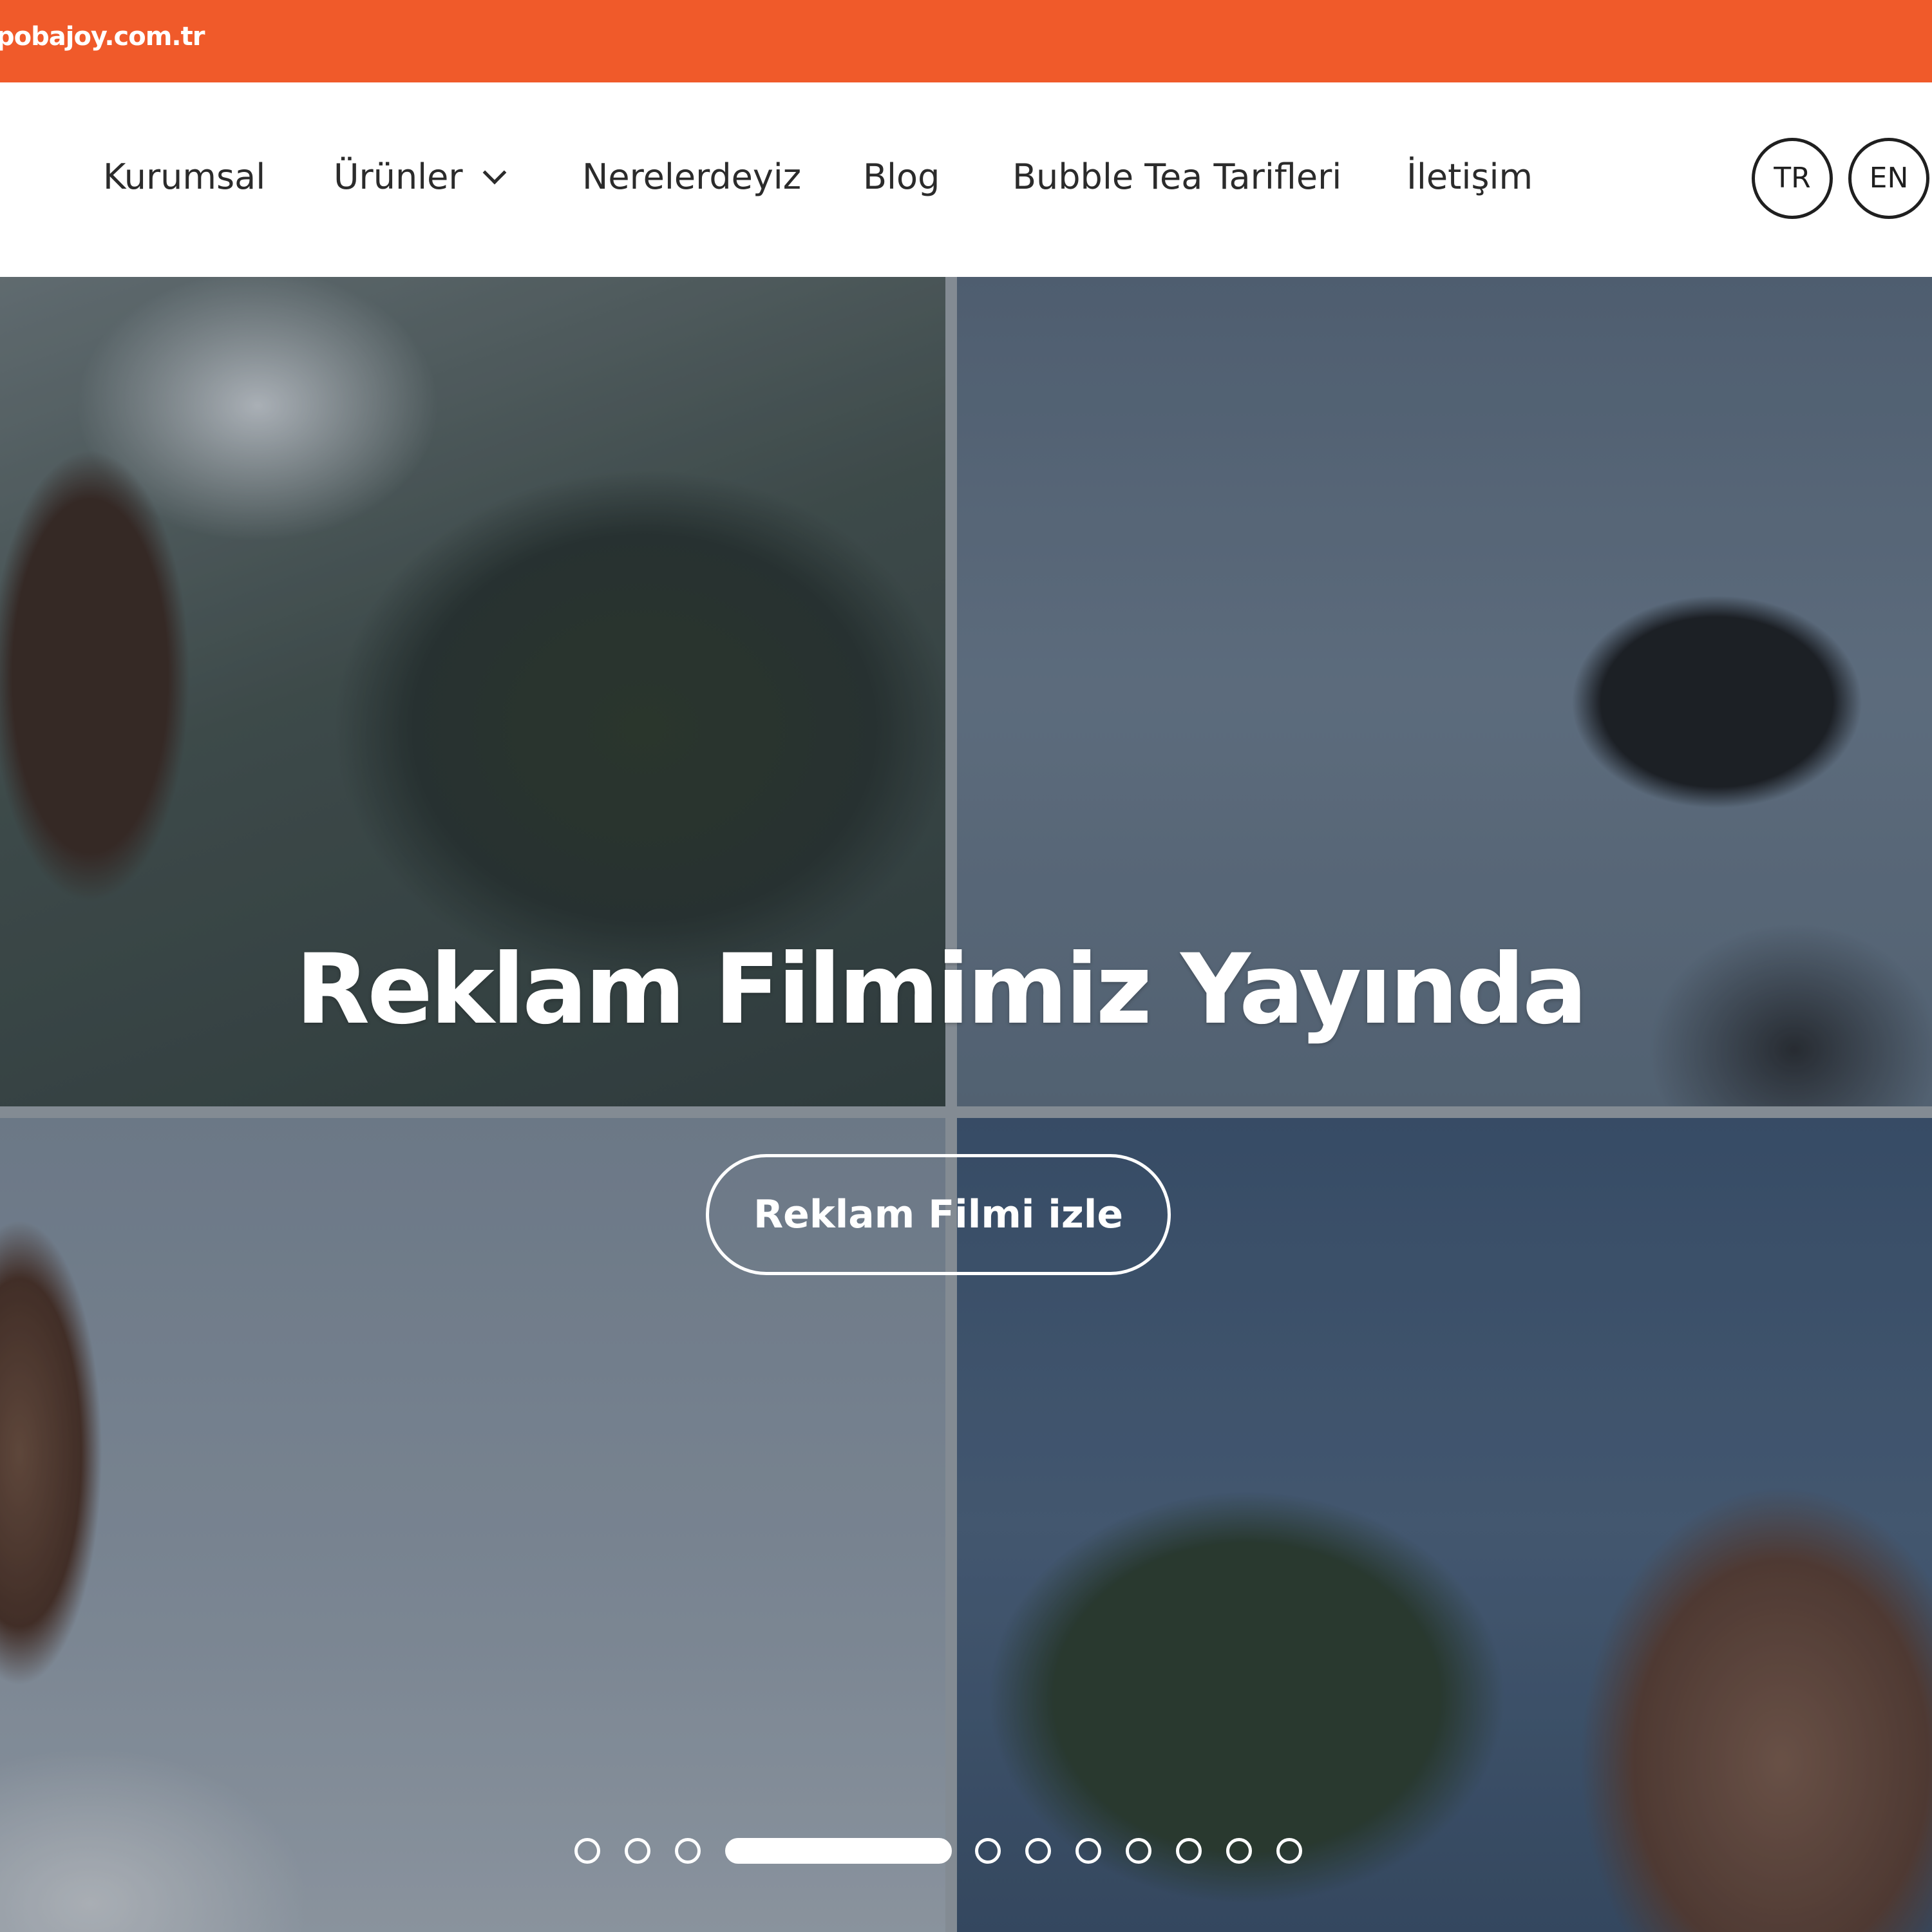 The image size is (1932, 1932). I want to click on slider-dot-active, so click(839, 1851).